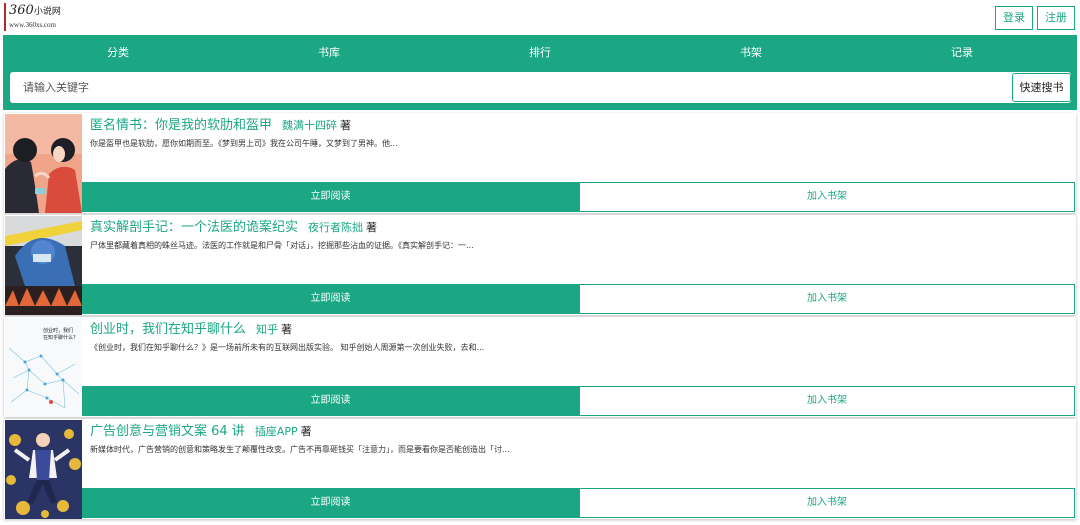  Describe the element at coordinates (1056, 18) in the screenshot. I see `register-button: 注册` at that location.